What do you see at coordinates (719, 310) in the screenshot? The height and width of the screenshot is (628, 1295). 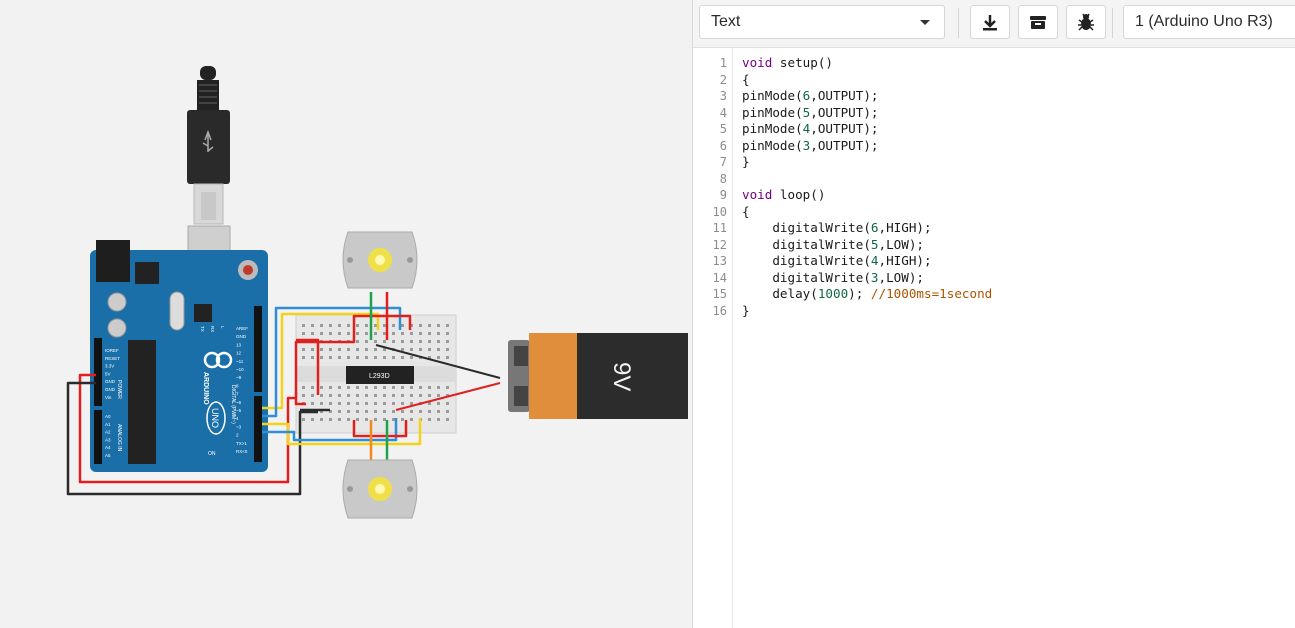 I see `line-number: 16` at bounding box center [719, 310].